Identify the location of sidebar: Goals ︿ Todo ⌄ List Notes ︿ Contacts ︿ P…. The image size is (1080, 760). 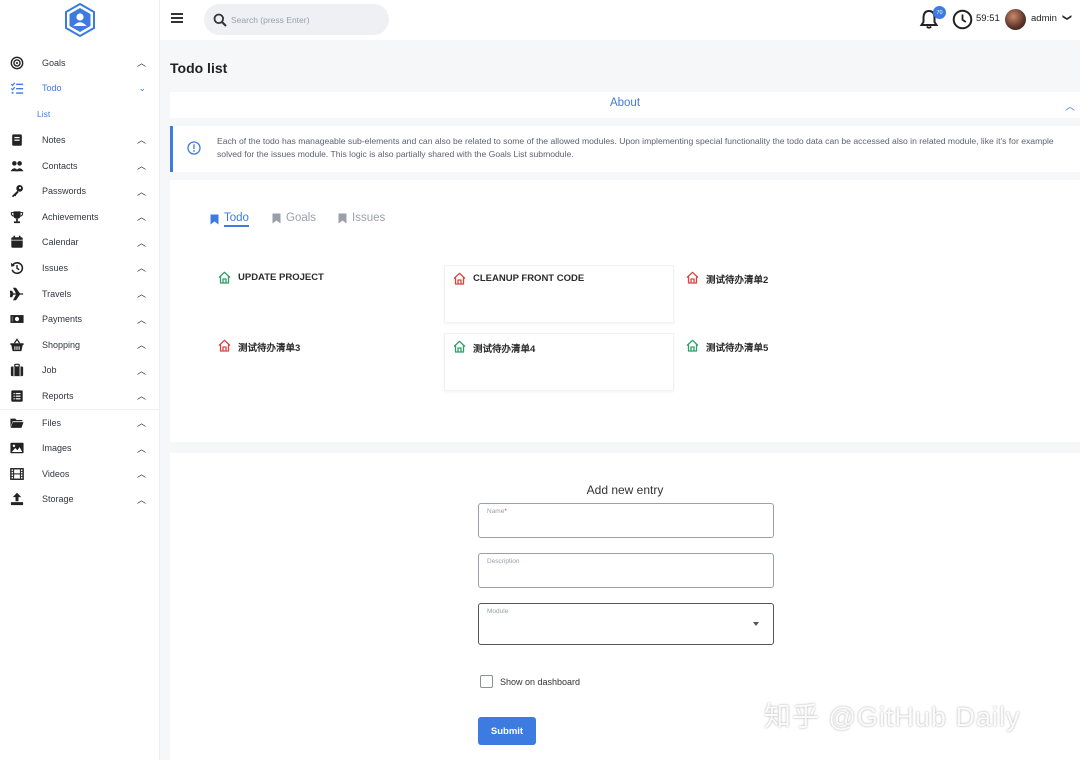
(80, 380).